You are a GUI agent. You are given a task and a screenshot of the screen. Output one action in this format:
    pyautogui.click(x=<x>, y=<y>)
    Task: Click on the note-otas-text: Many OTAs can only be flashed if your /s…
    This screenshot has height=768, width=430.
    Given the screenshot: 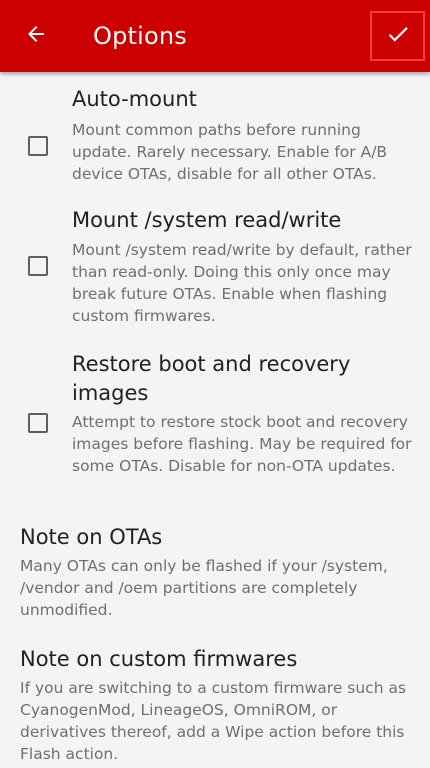 What is the action you would take?
    pyautogui.click(x=204, y=588)
    